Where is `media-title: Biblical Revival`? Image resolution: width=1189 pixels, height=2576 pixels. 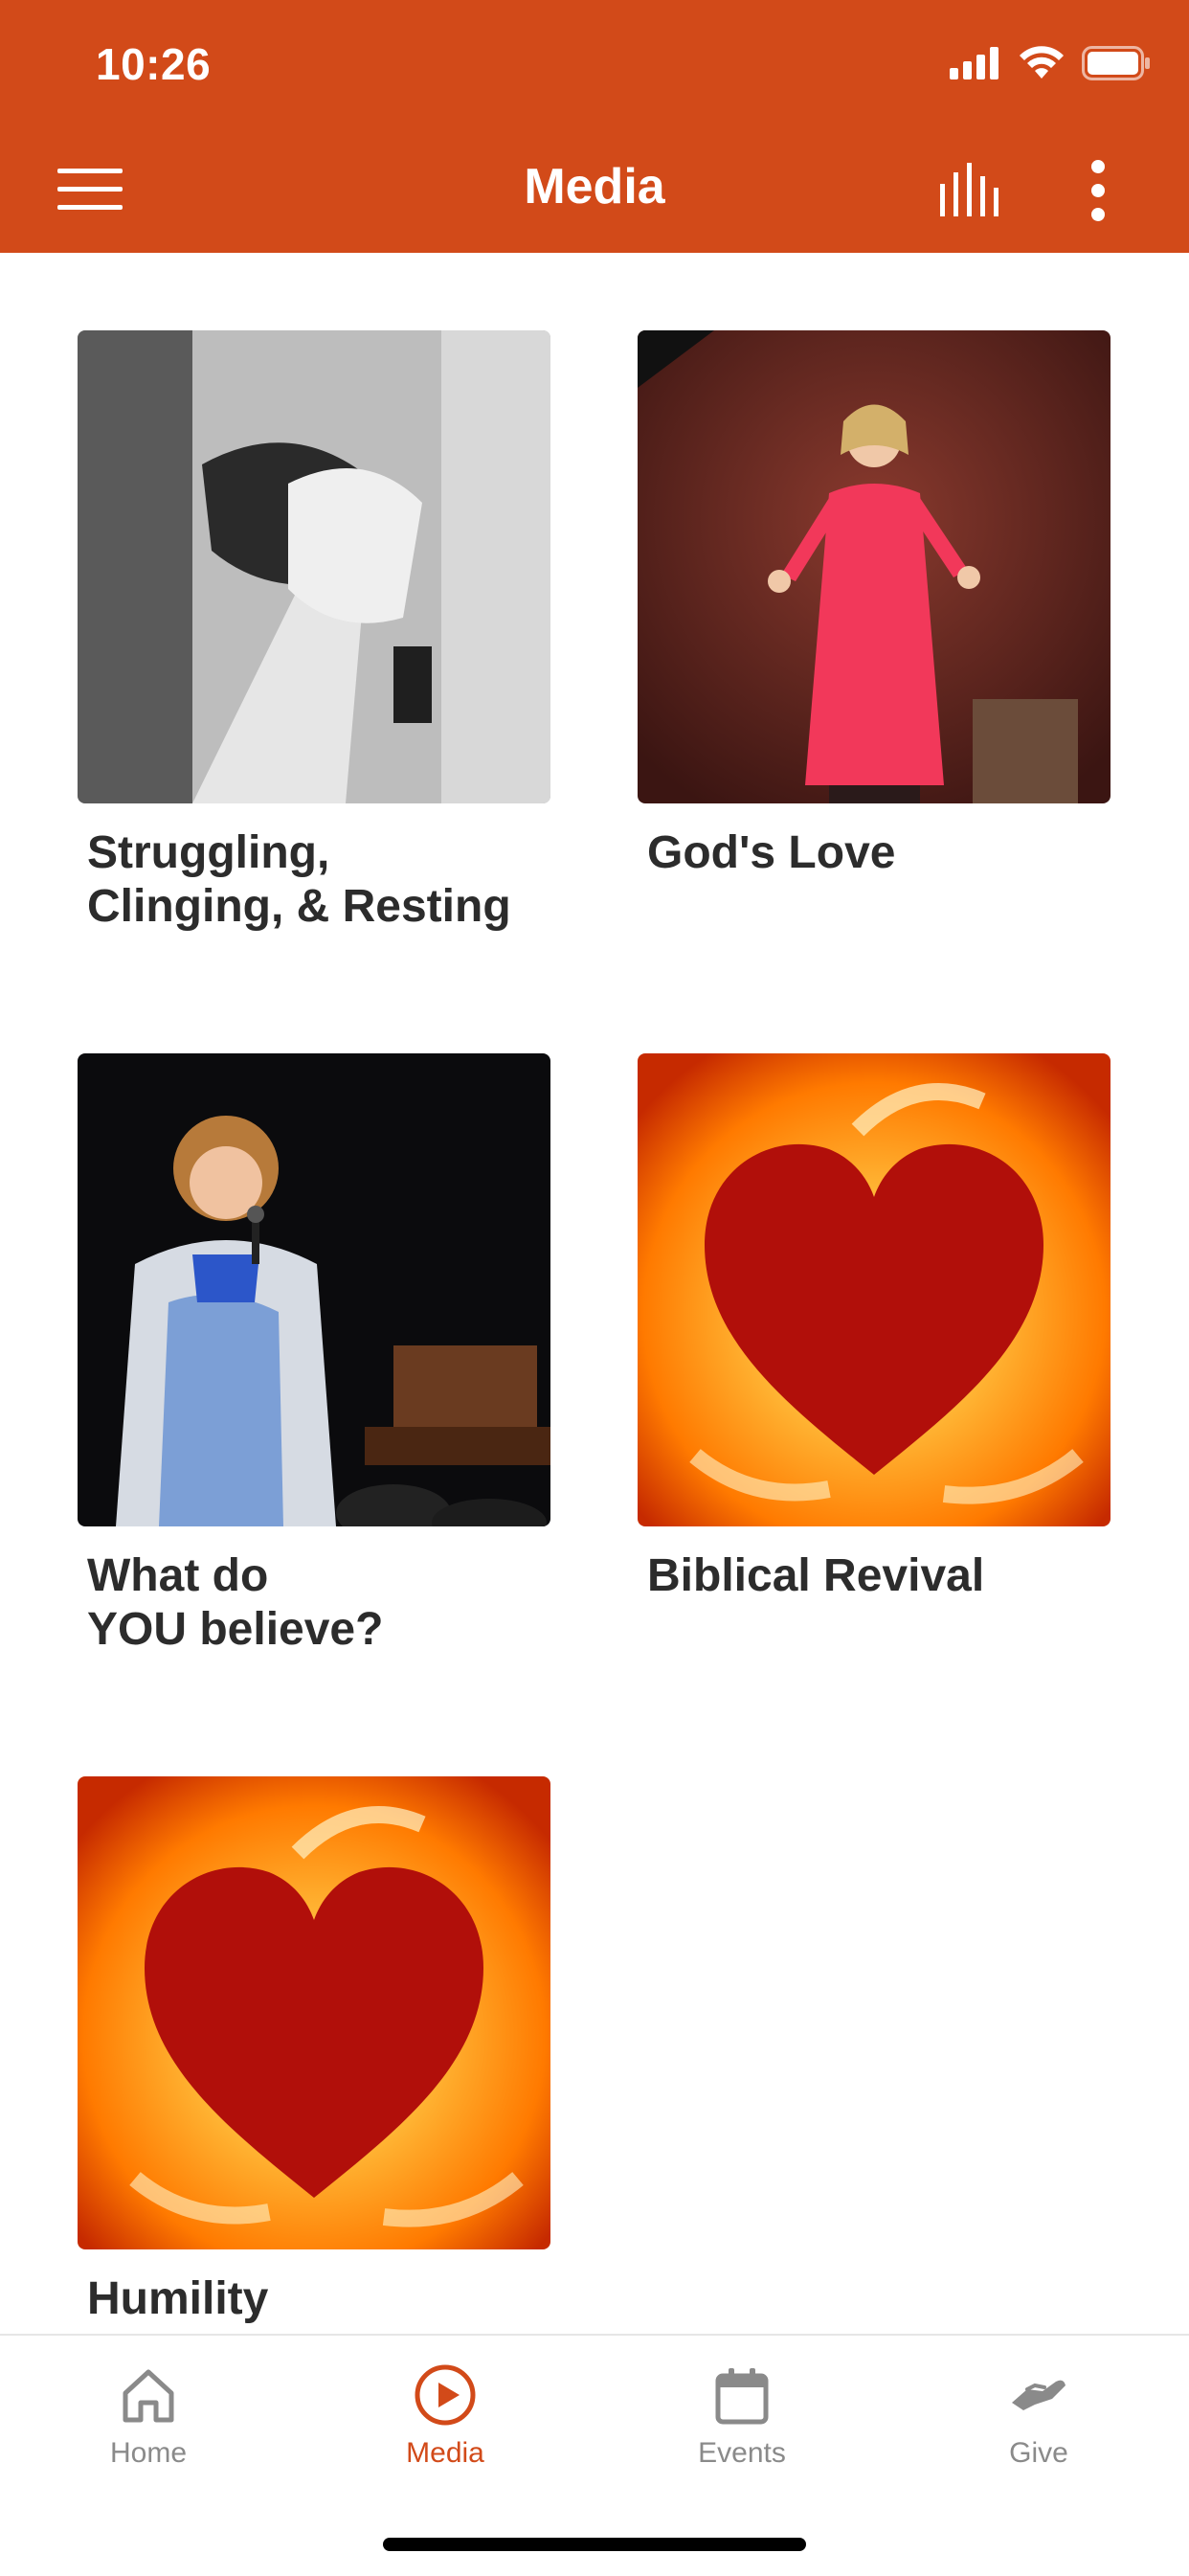
media-title: Biblical Revival is located at coordinates (816, 1575).